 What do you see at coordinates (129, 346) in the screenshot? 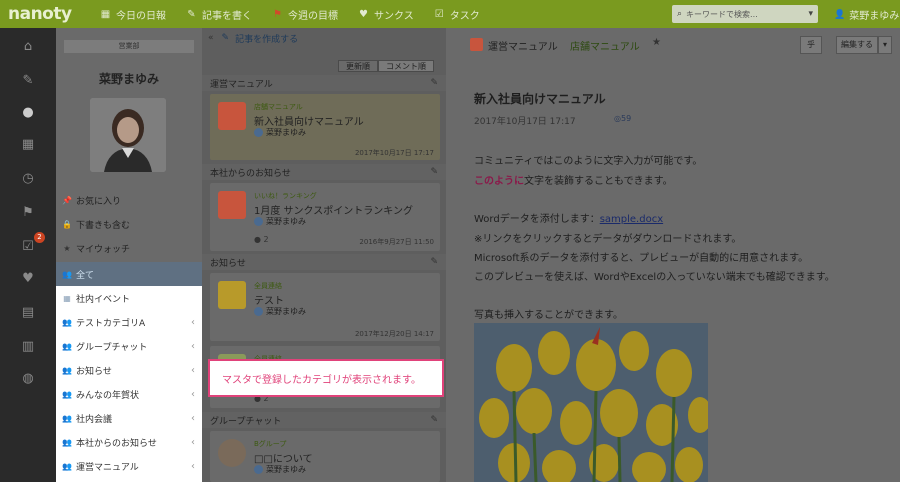
I see `category-item: 👥 グループチャット ‹` at bounding box center [129, 346].